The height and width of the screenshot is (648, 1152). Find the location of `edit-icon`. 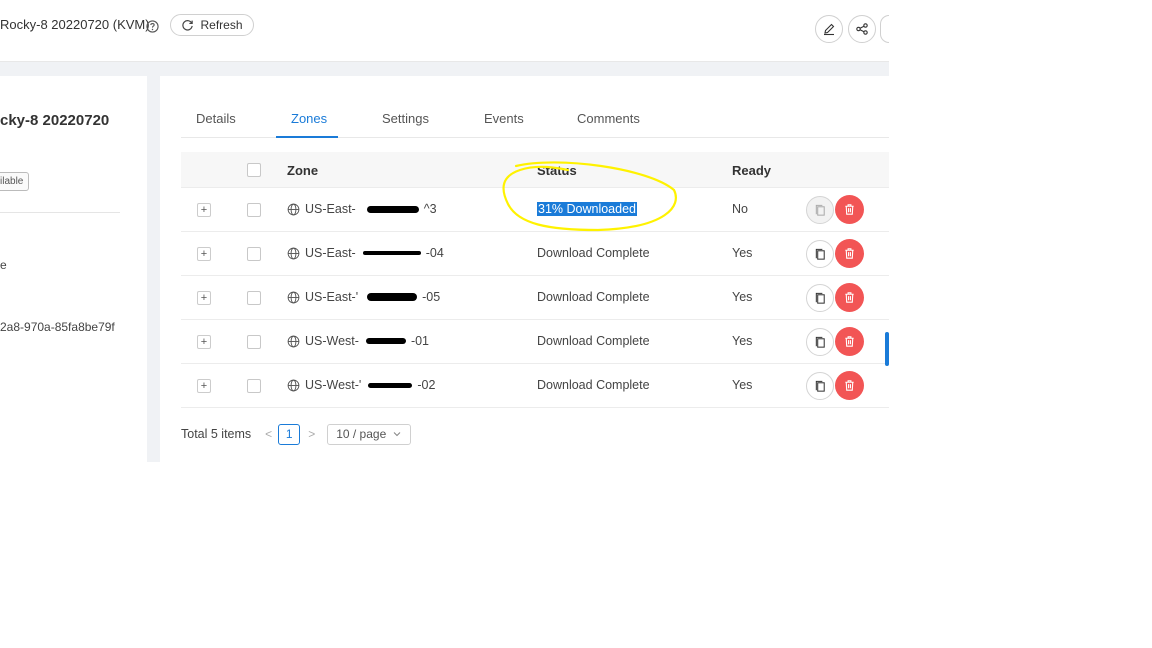

edit-icon is located at coordinates (829, 29).